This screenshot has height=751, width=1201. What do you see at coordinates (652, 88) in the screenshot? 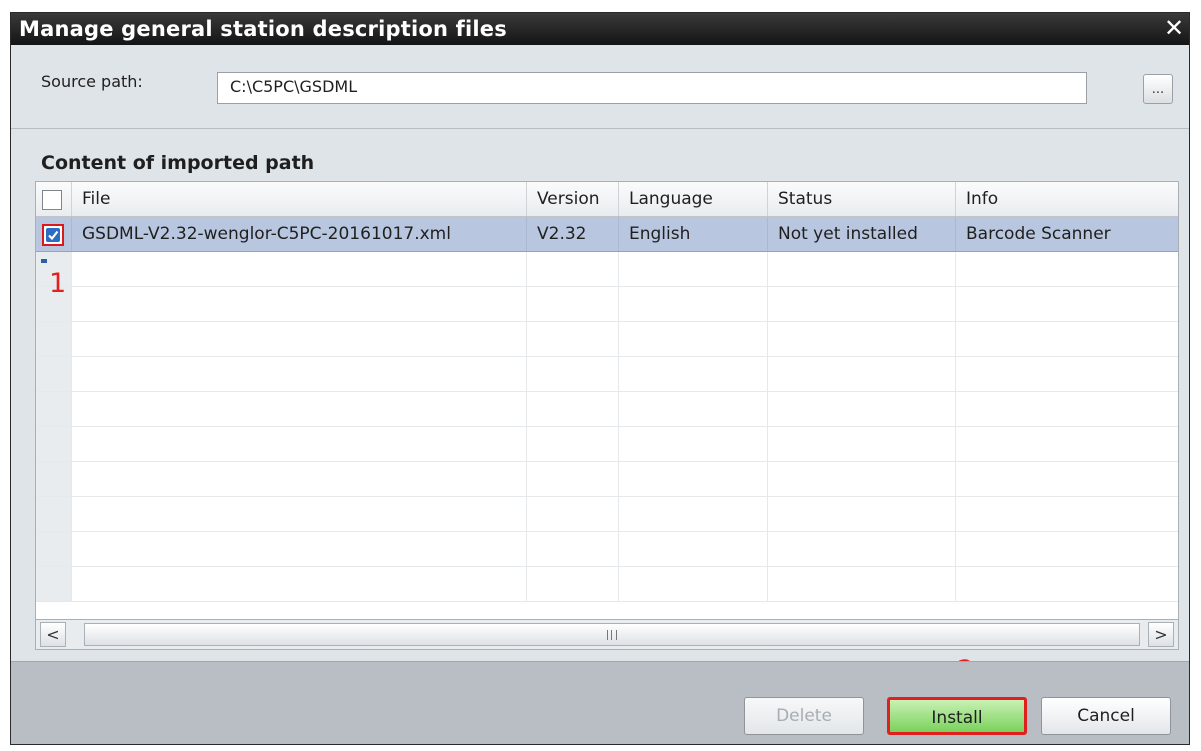
I see `source-path-input: C:\C5PC\GSDML` at bounding box center [652, 88].